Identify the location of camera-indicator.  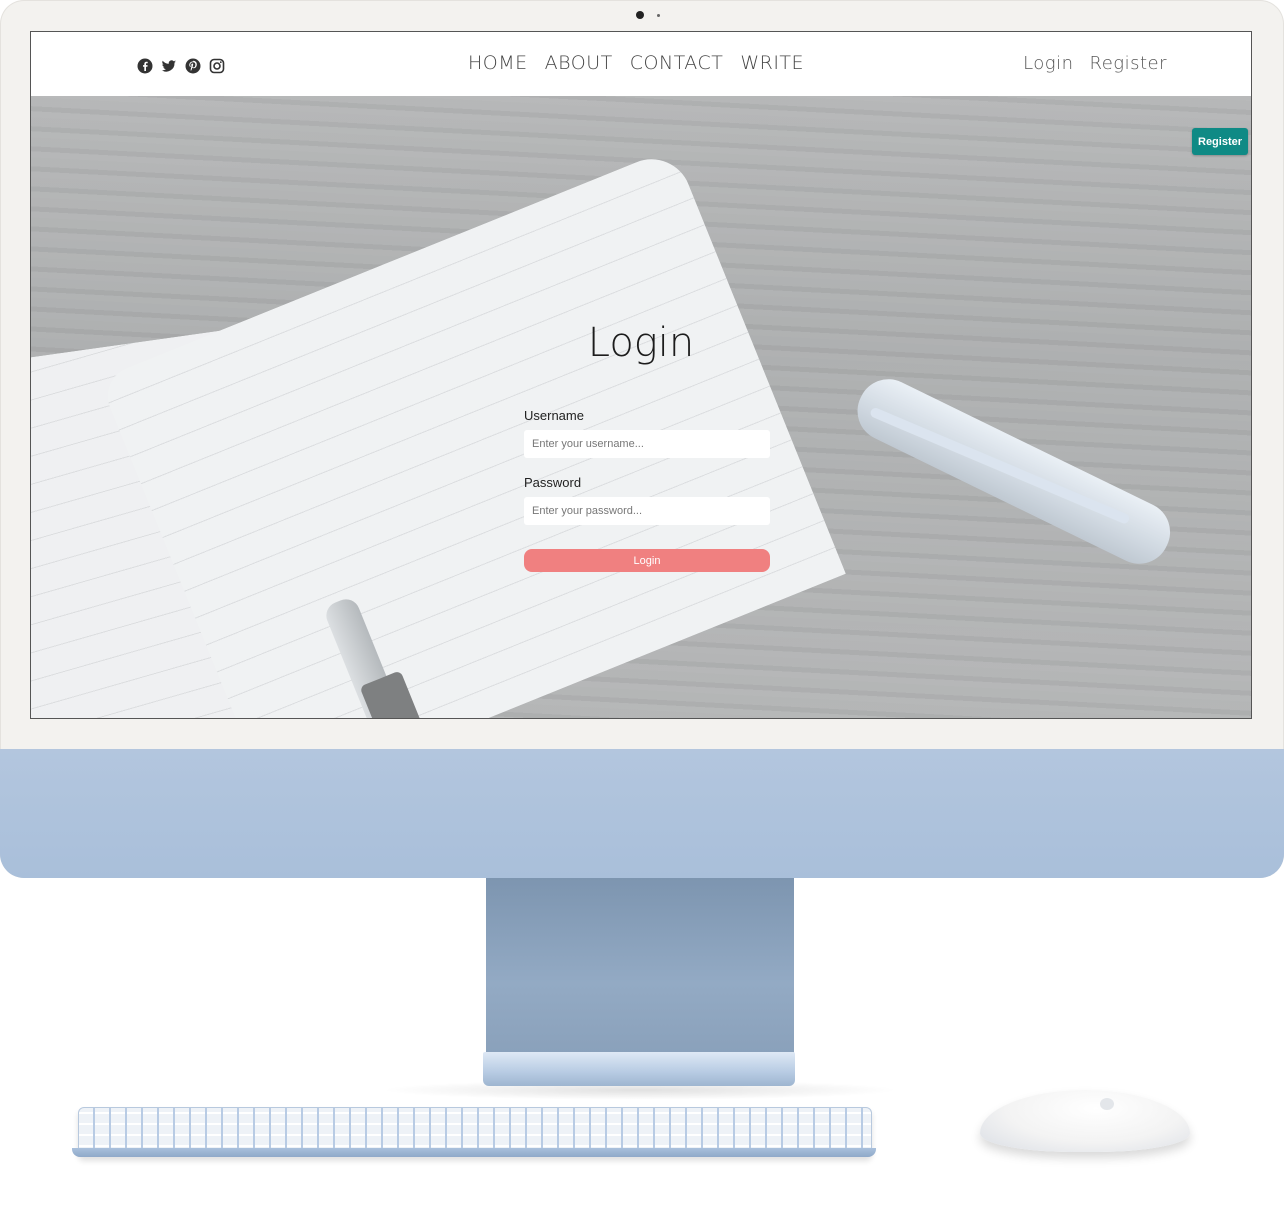
(658, 15).